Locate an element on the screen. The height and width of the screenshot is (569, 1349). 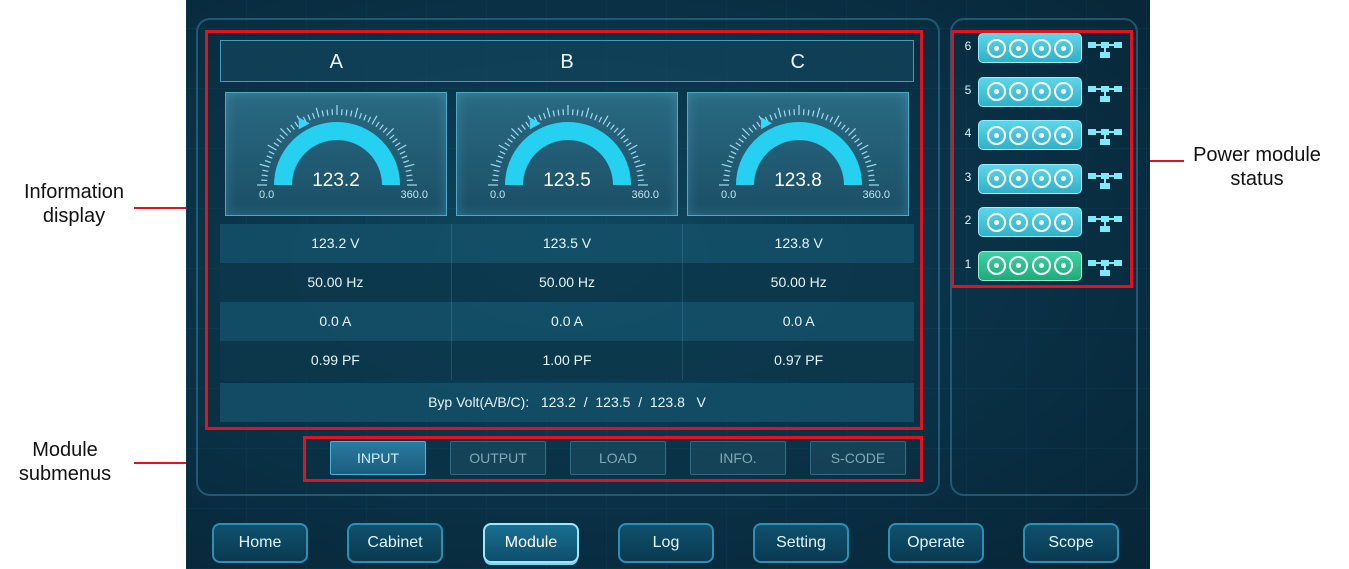
nav-home-button: Home is located at coordinates (260, 543).